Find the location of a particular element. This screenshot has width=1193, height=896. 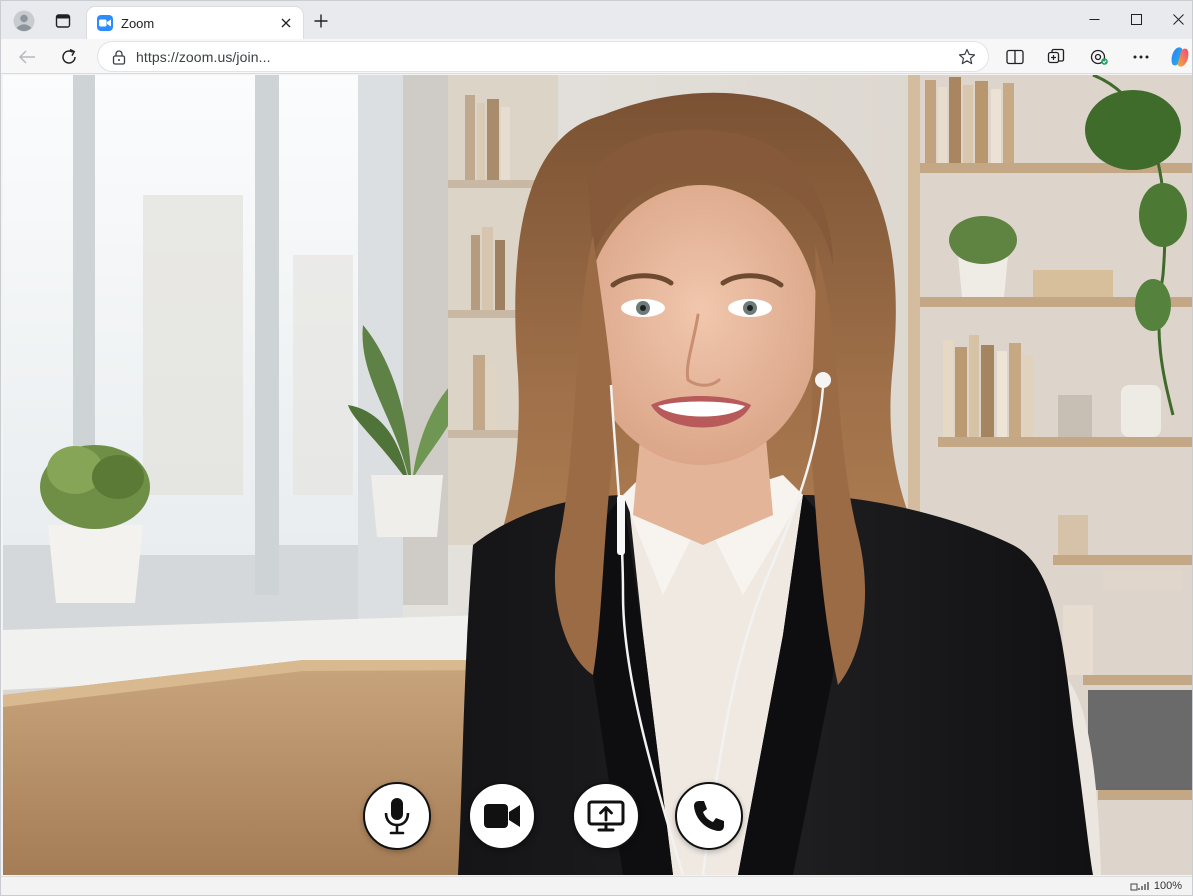

leave-call-button is located at coordinates (709, 816).